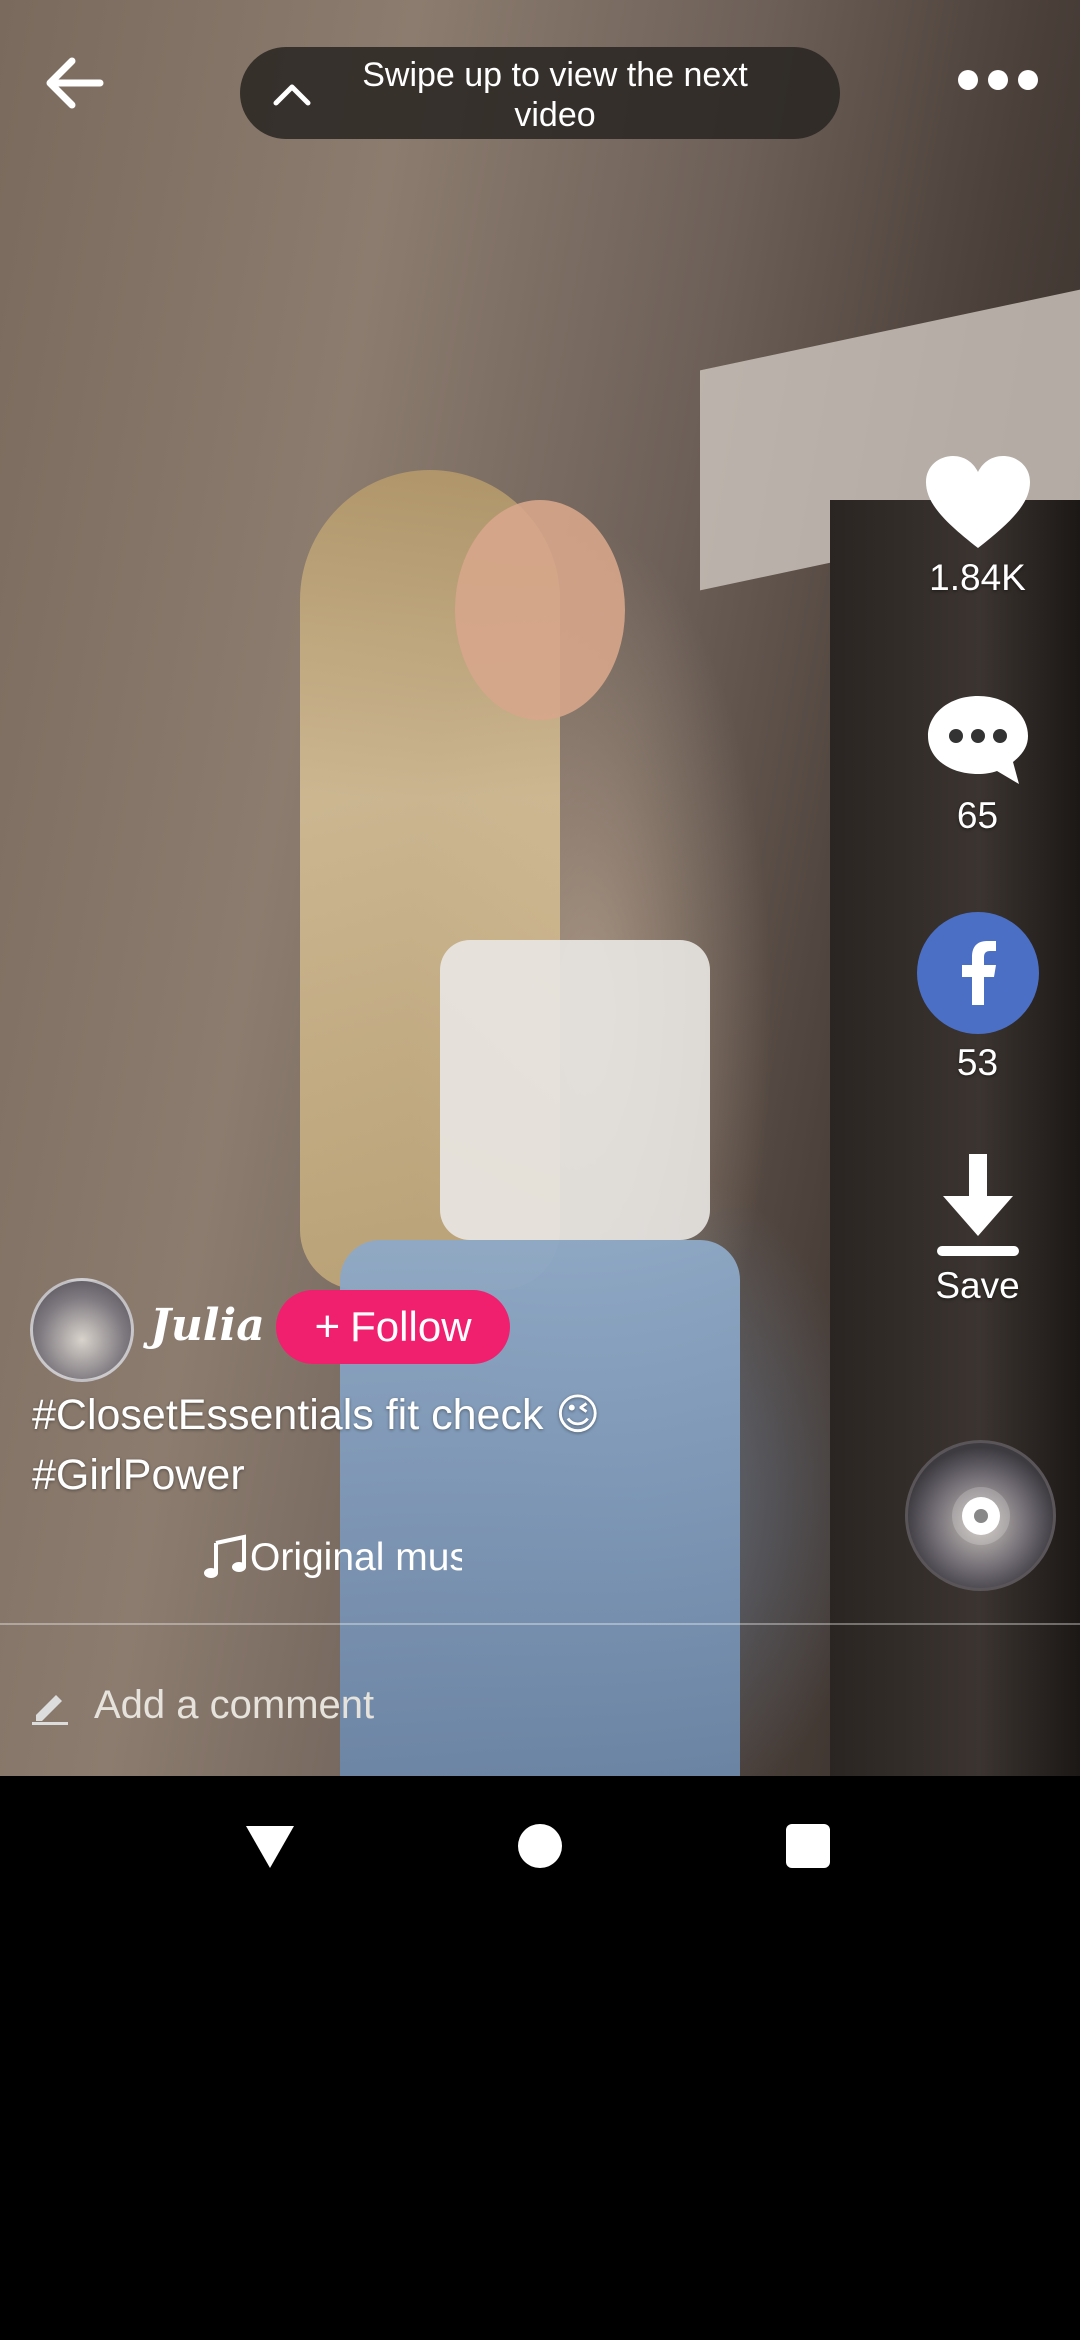 The image size is (1080, 2340). I want to click on download-icon, so click(977, 1205).